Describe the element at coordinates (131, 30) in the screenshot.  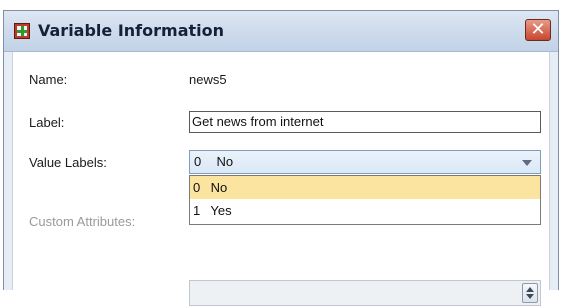
I see `dialog-title: Variable Information` at that location.